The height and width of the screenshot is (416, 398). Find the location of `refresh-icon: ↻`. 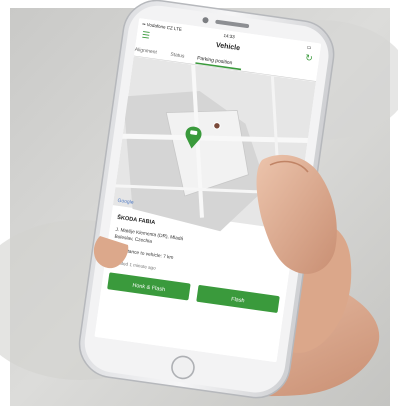

refresh-icon: ↻ is located at coordinates (309, 57).